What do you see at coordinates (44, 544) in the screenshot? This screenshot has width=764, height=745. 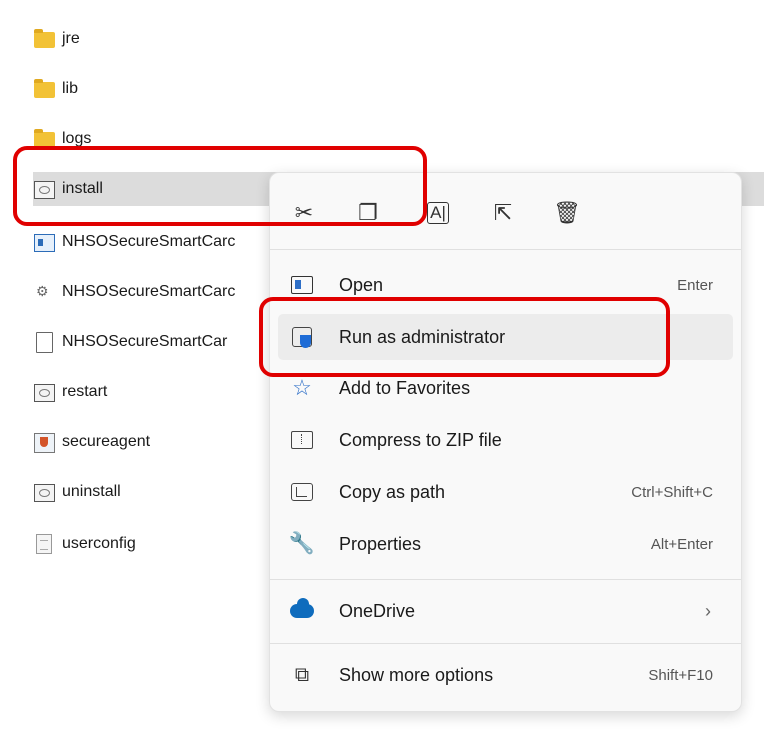 I see `text-file-icon` at bounding box center [44, 544].